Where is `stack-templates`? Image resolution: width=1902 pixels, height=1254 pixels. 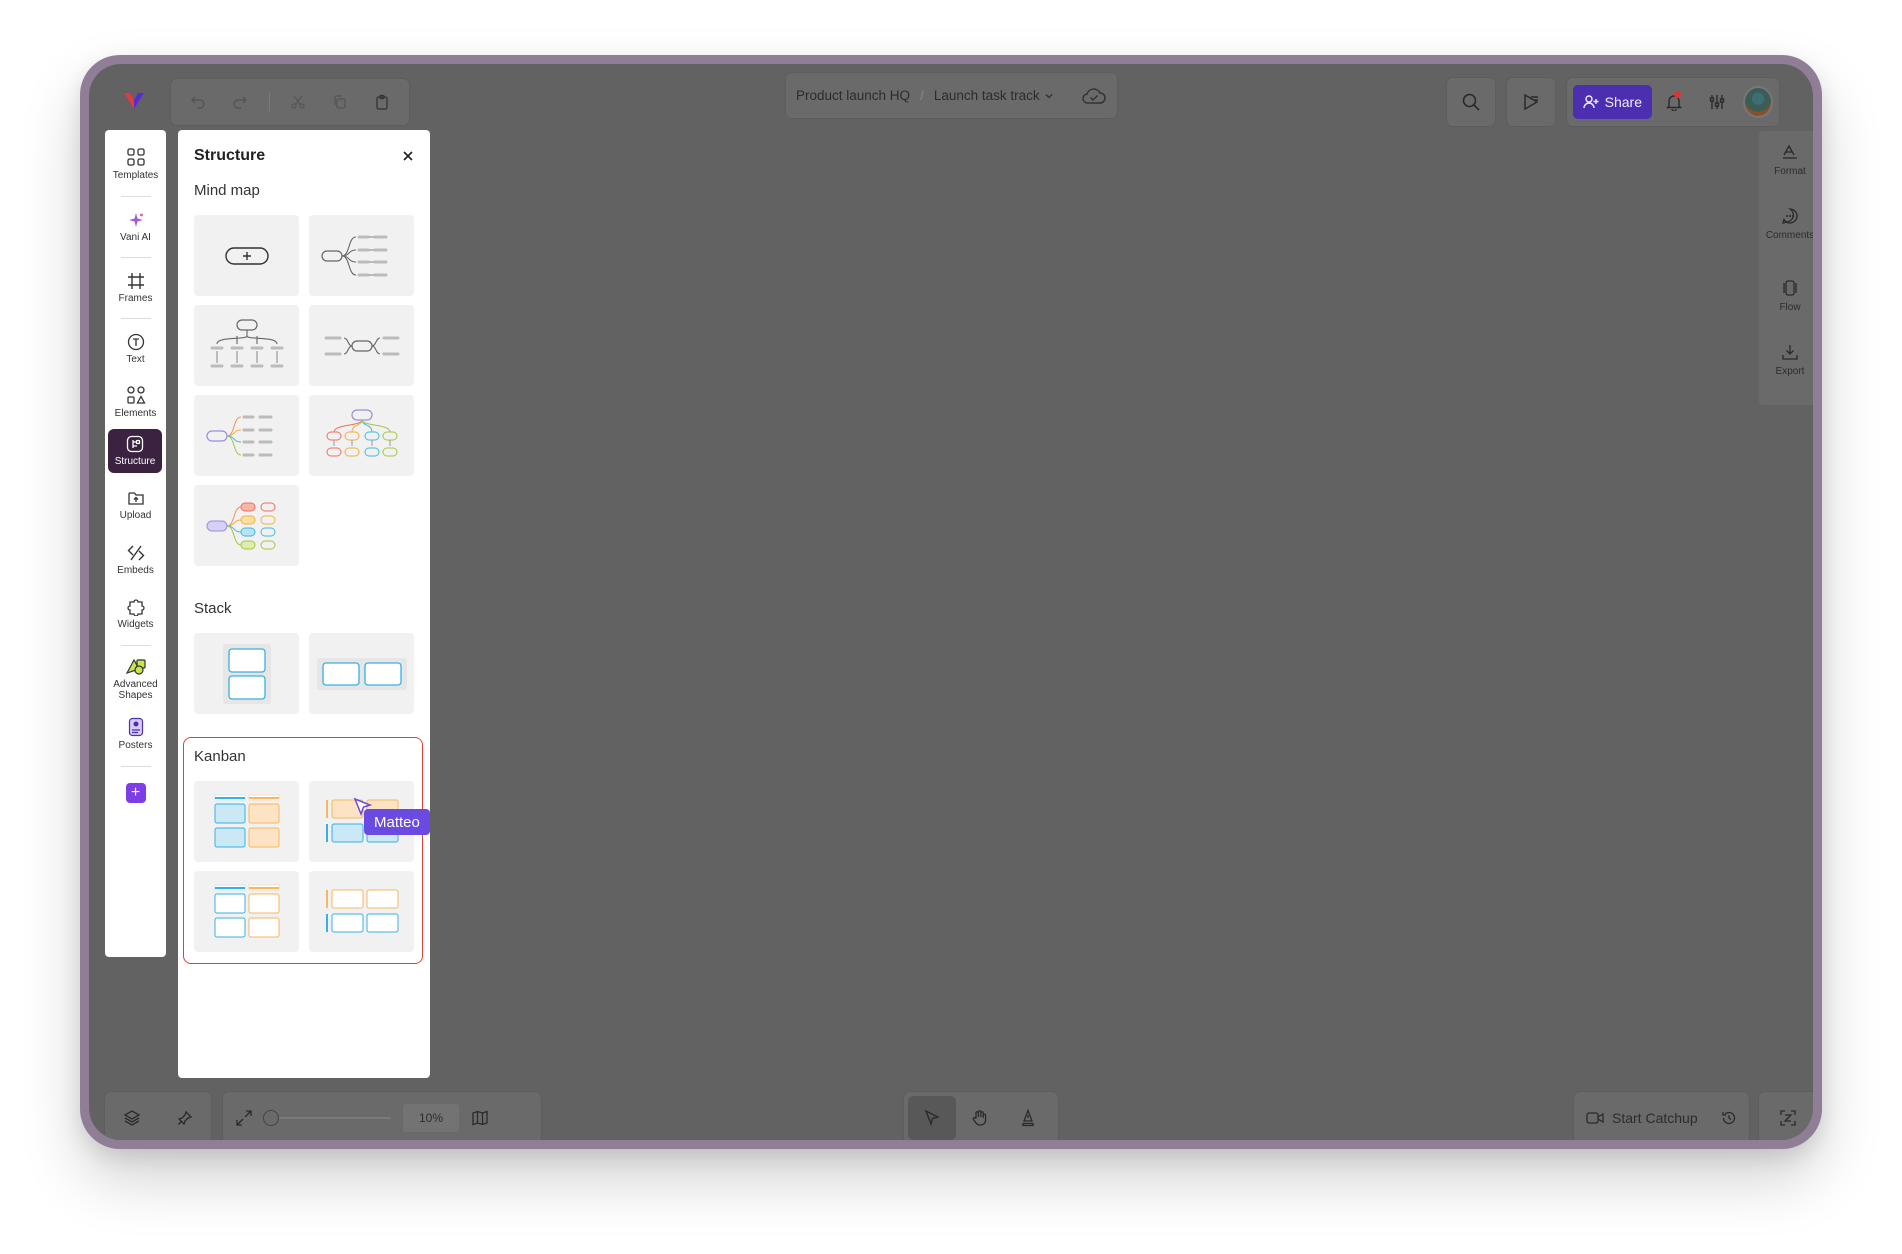 stack-templates is located at coordinates (304, 673).